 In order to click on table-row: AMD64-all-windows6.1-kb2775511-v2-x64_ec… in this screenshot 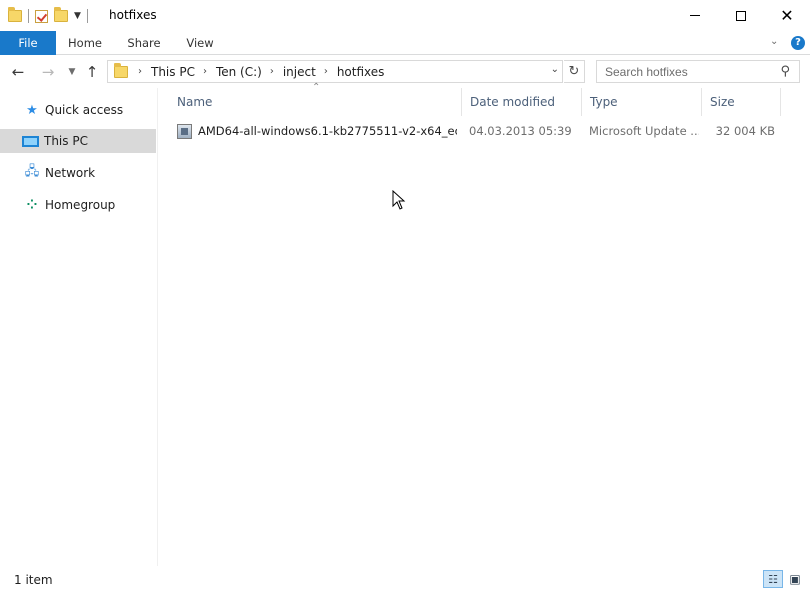, I will do `click(479, 131)`.